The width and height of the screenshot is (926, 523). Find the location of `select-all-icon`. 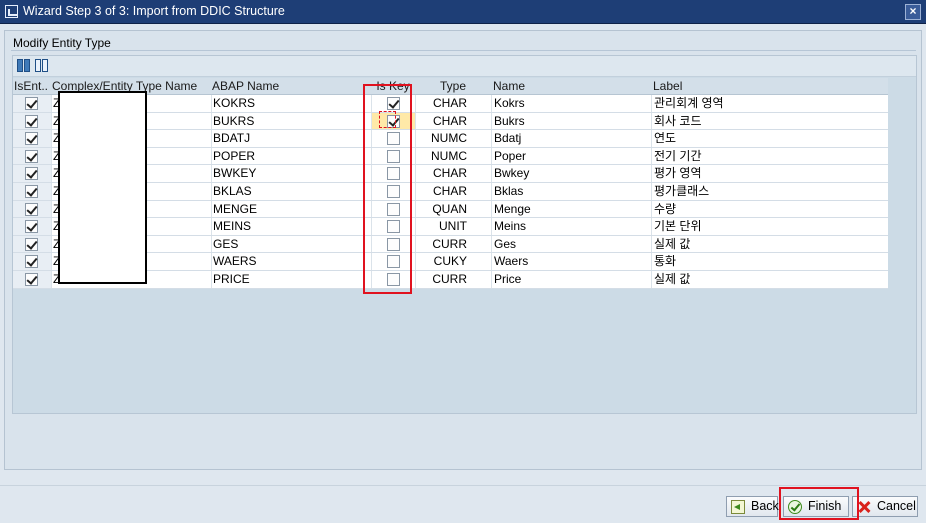

select-all-icon is located at coordinates (23, 65).